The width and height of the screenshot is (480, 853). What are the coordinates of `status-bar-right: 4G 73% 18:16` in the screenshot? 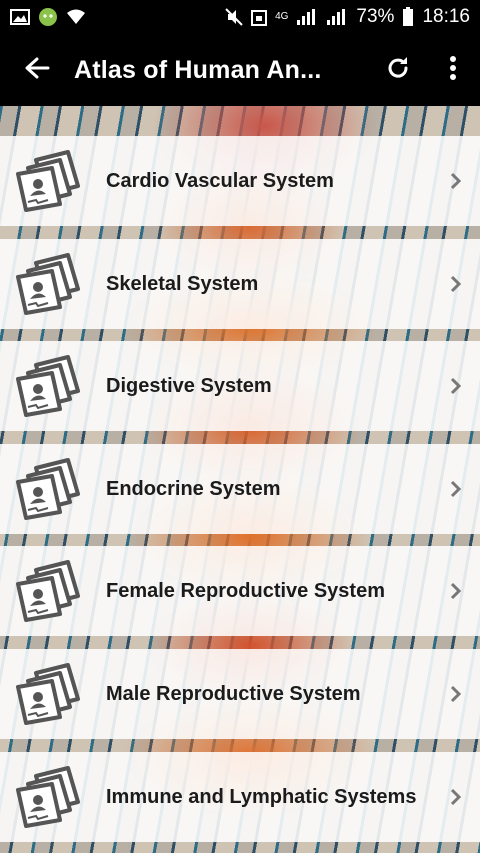 It's located at (347, 17).